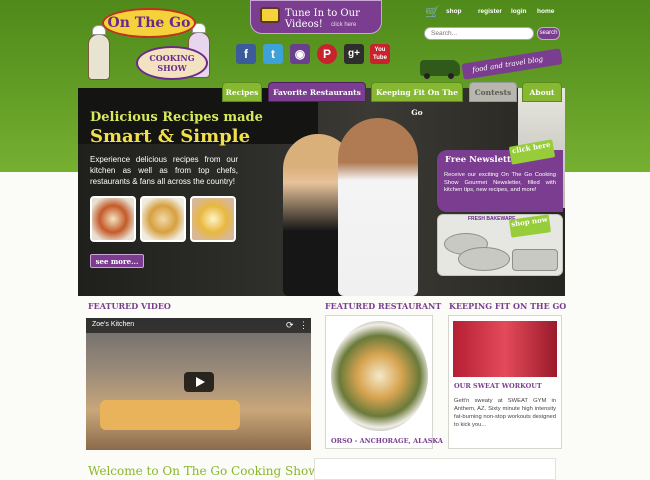 This screenshot has height=480, width=650. What do you see at coordinates (172, 68) in the screenshot?
I see `logo-subtitle-line2: SHOW` at bounding box center [172, 68].